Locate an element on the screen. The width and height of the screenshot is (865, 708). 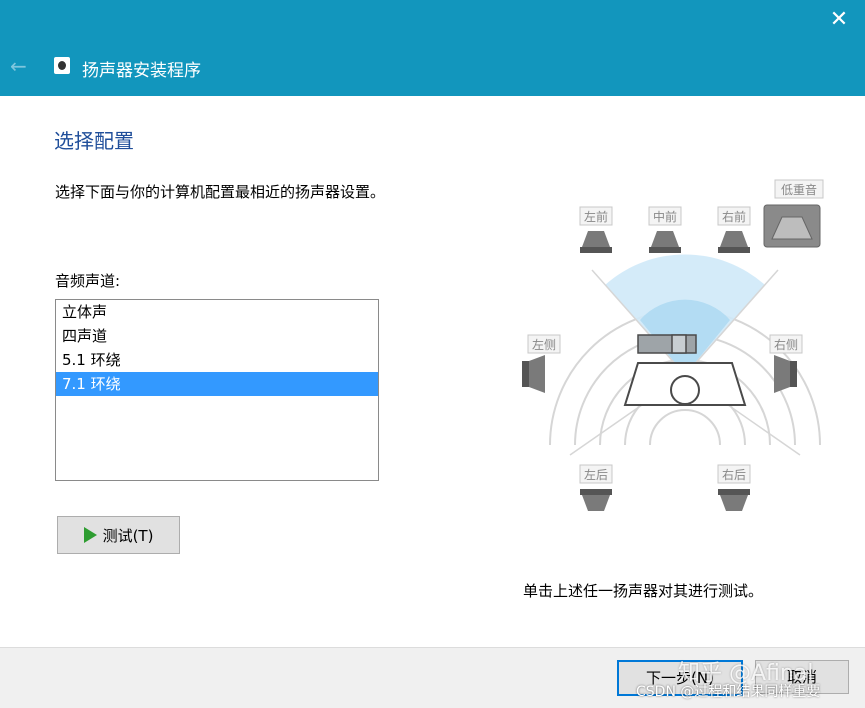
title-bar: ✕ ← 扬声器安装程序 is located at coordinates (432, 48).